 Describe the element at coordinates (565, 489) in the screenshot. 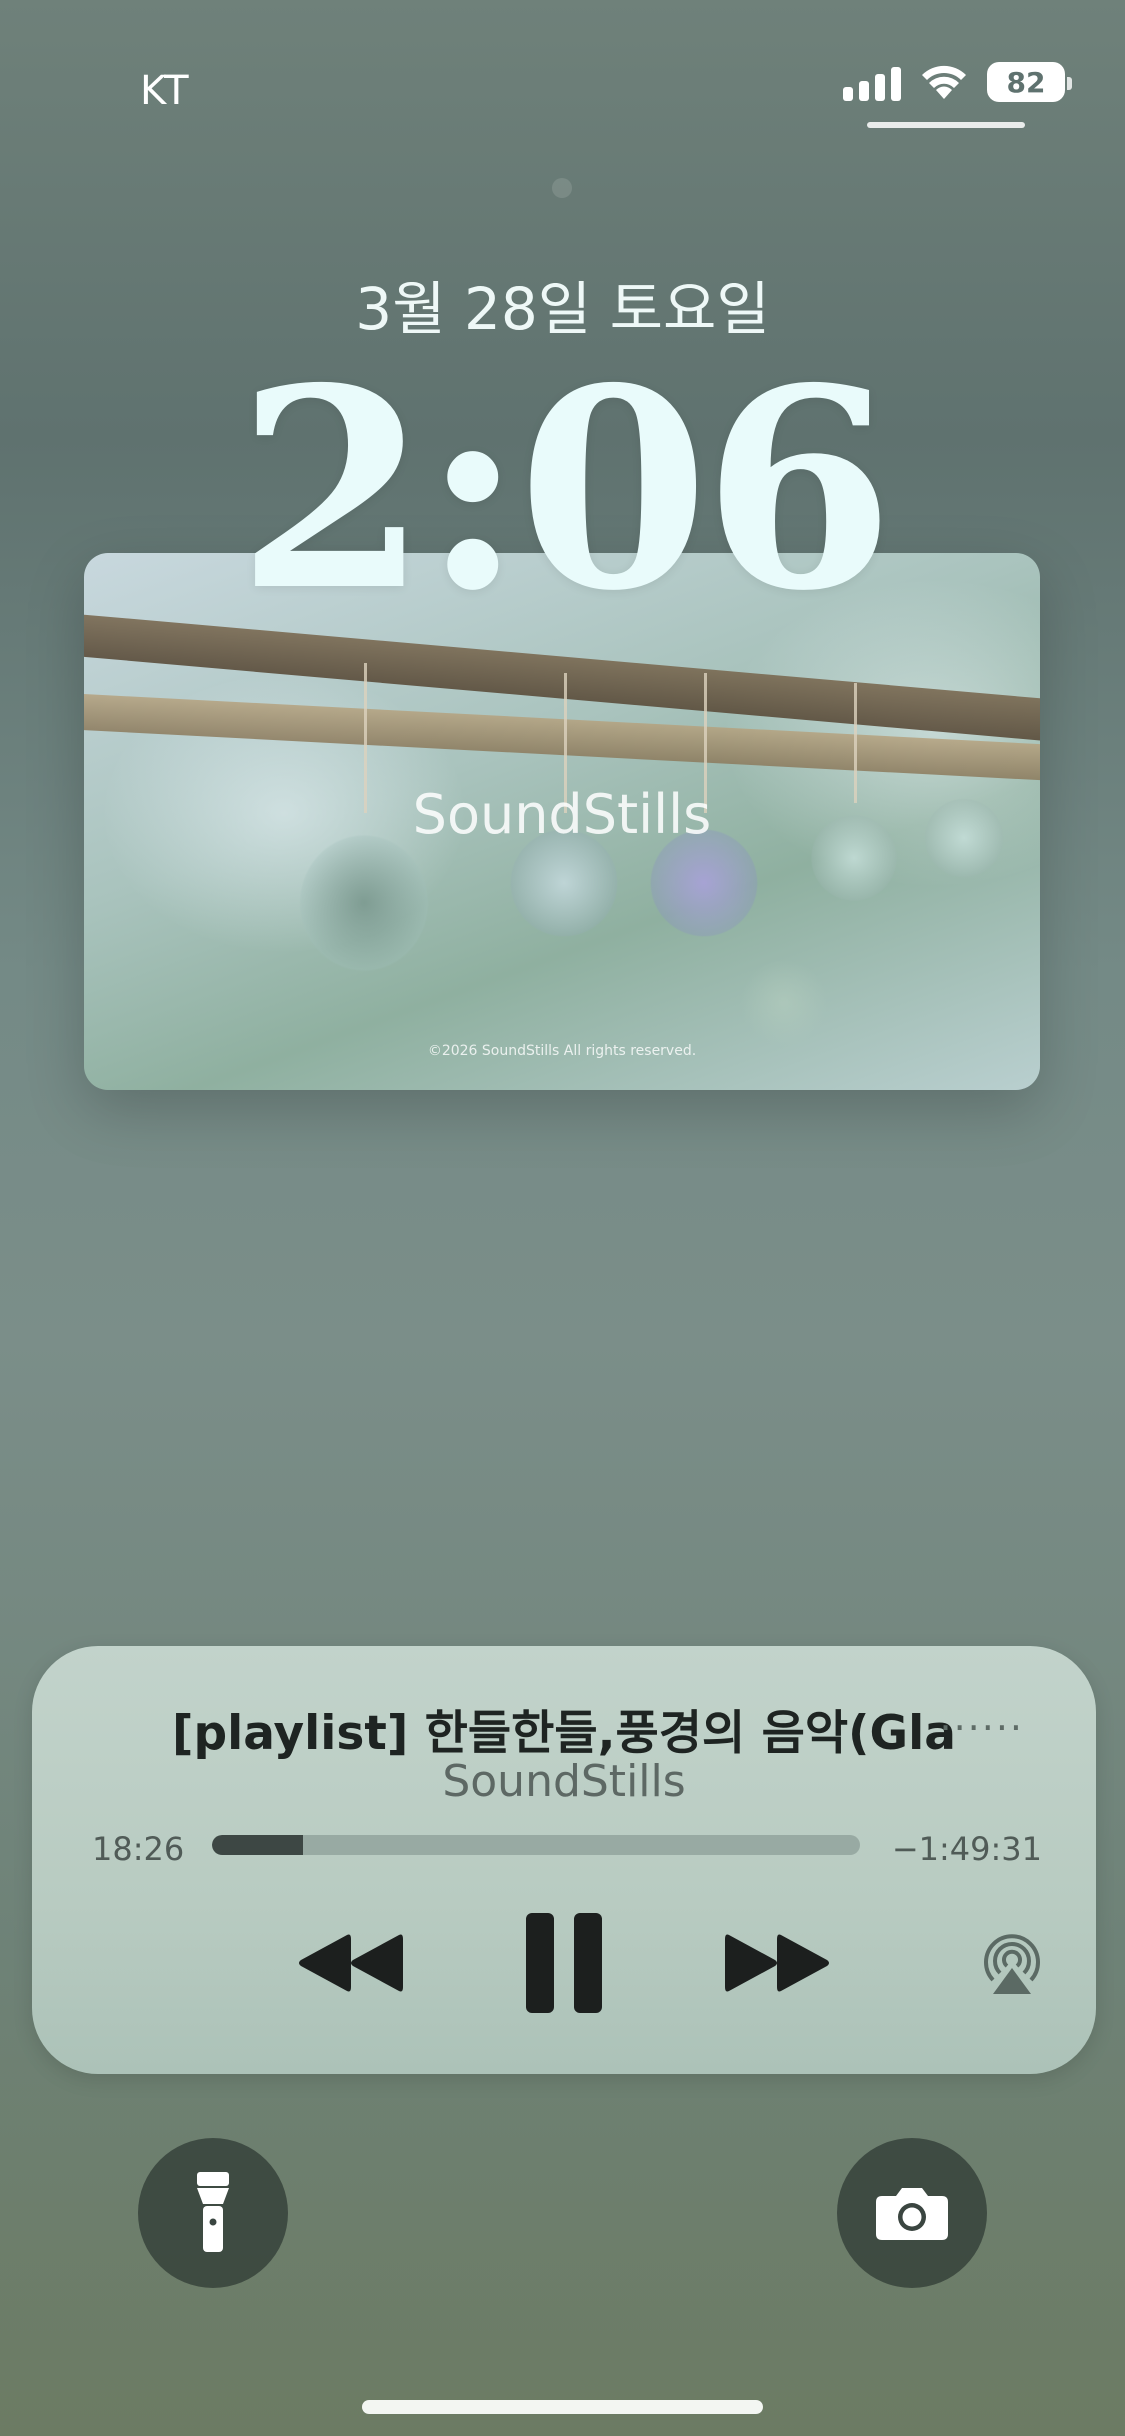

I see `lock-screen-time: 2:06` at that location.